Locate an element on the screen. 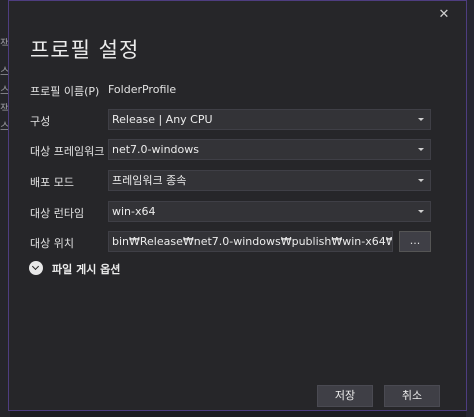 The width and height of the screenshot is (474, 417). target-framework-dropdown: net7.0-windows is located at coordinates (269, 149).